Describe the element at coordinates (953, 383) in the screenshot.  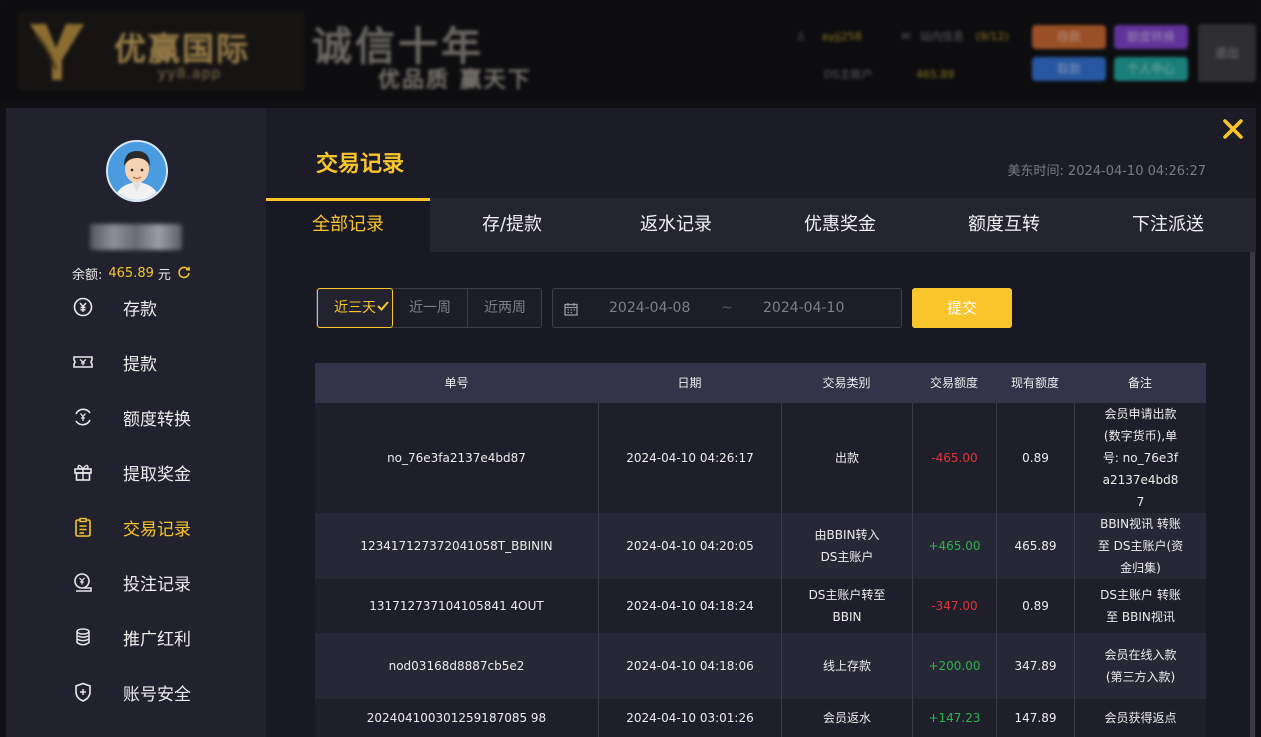
I see `column-header-amount: 交易额度` at that location.